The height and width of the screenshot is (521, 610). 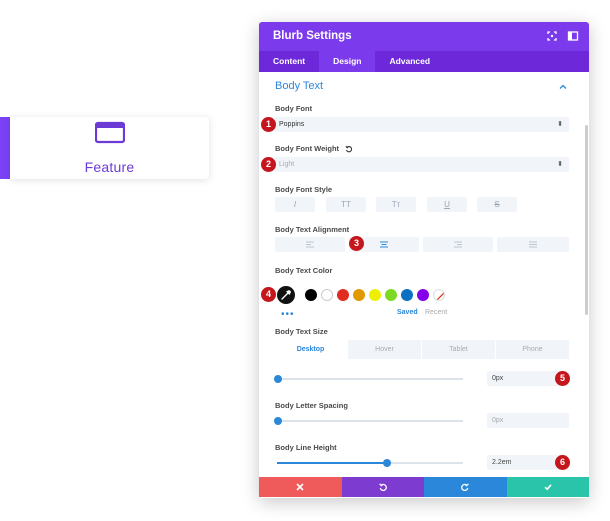 I want to click on settings-tabs: Content Design Advanced, so click(x=424, y=61).